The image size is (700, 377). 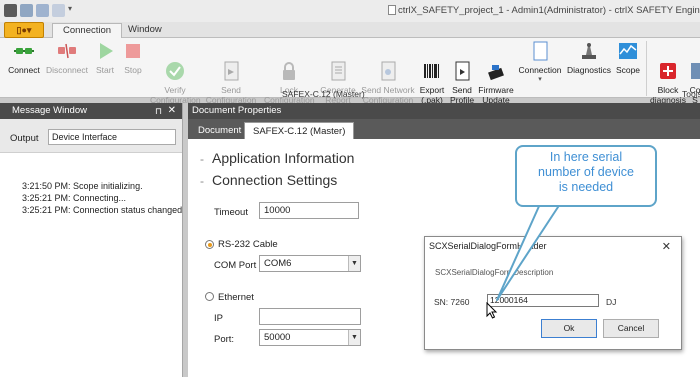 What do you see at coordinates (10, 10) in the screenshot?
I see `app-icon` at bounding box center [10, 10].